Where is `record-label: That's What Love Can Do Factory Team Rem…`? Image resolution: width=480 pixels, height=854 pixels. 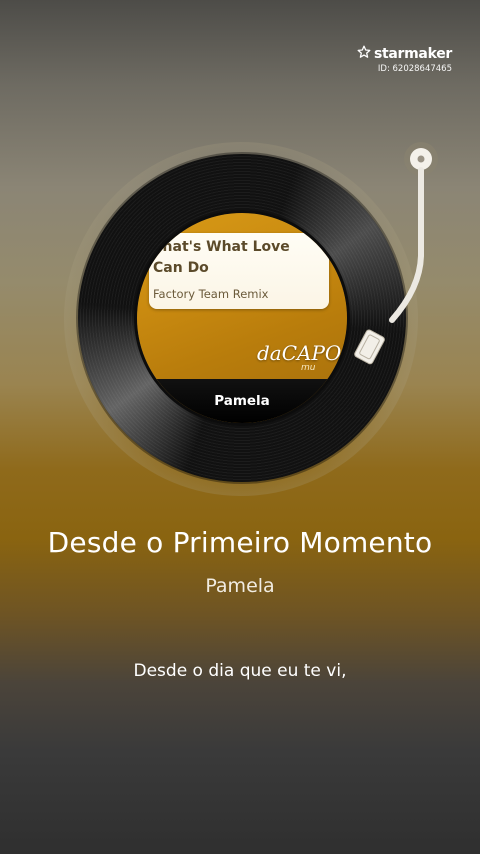
record-label: That's What Love Can Do Factory Team Rem… is located at coordinates (242, 318).